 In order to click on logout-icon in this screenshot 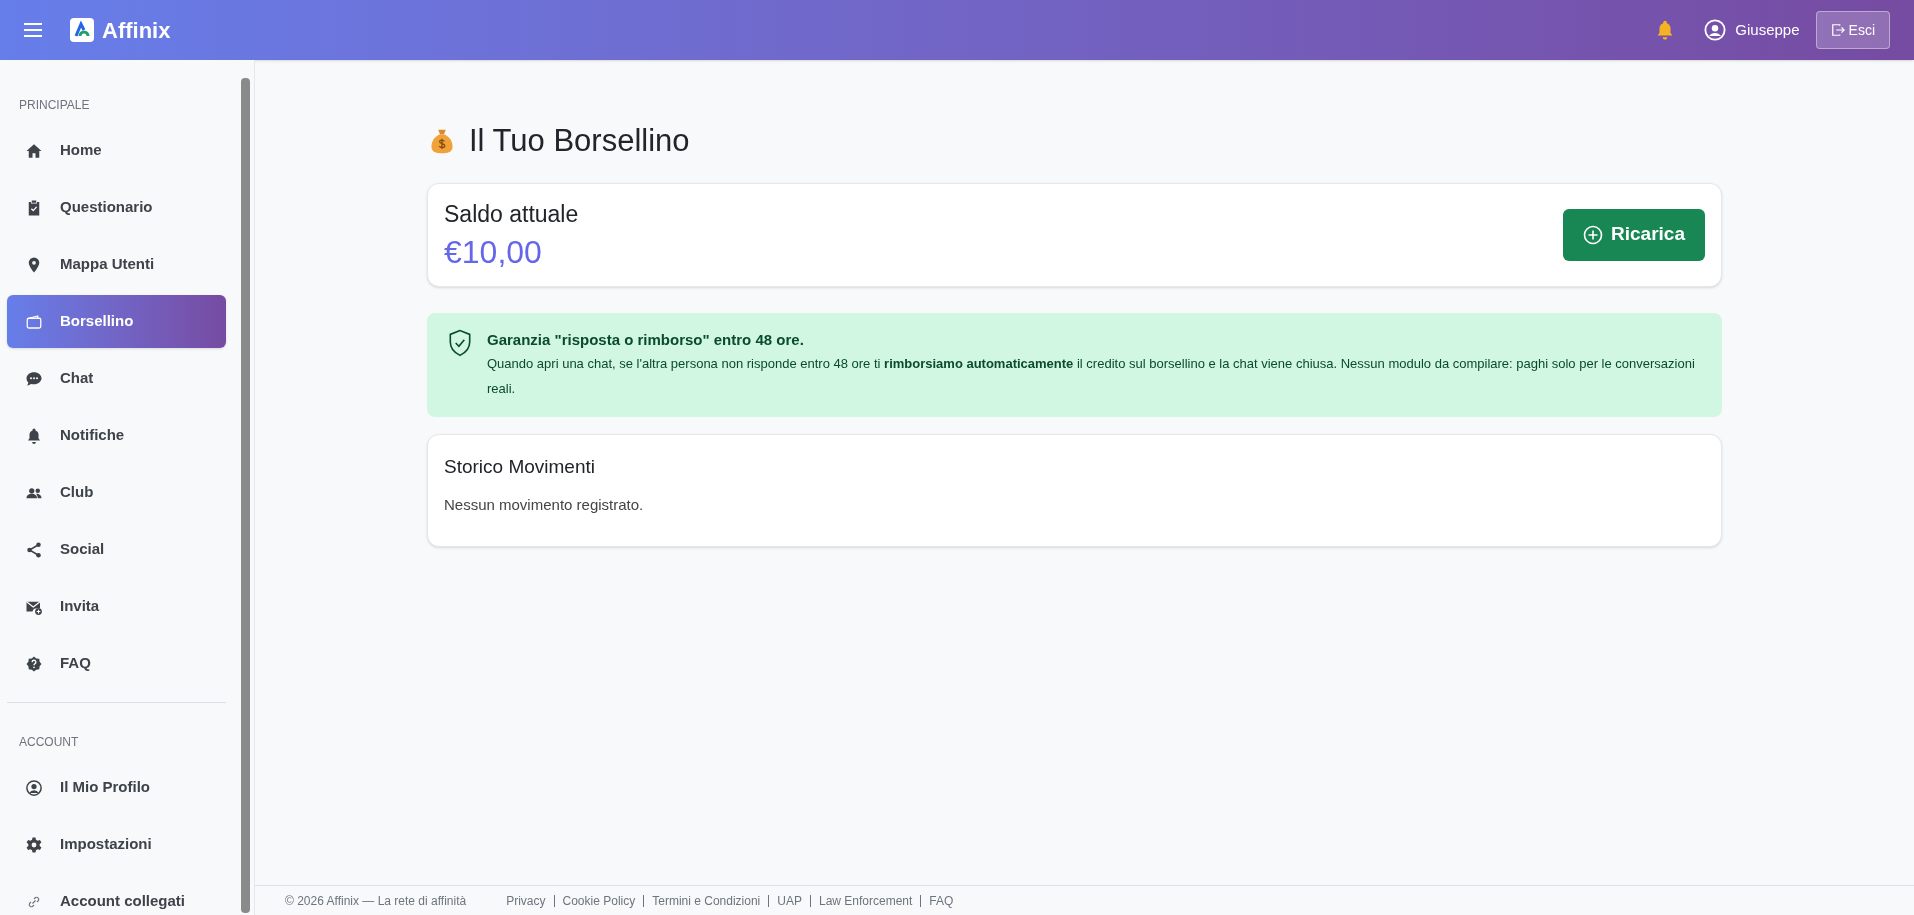, I will do `click(1837, 30)`.